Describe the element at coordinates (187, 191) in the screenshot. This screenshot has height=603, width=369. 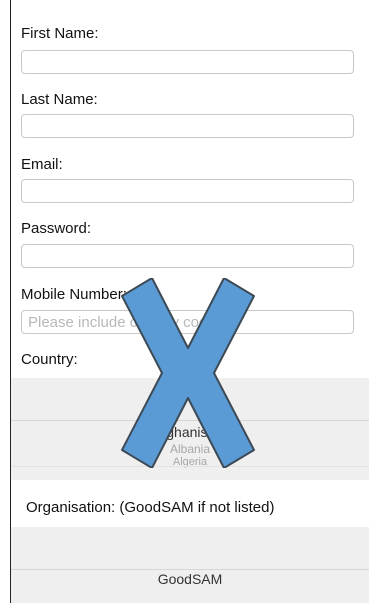
I see `email-input` at that location.